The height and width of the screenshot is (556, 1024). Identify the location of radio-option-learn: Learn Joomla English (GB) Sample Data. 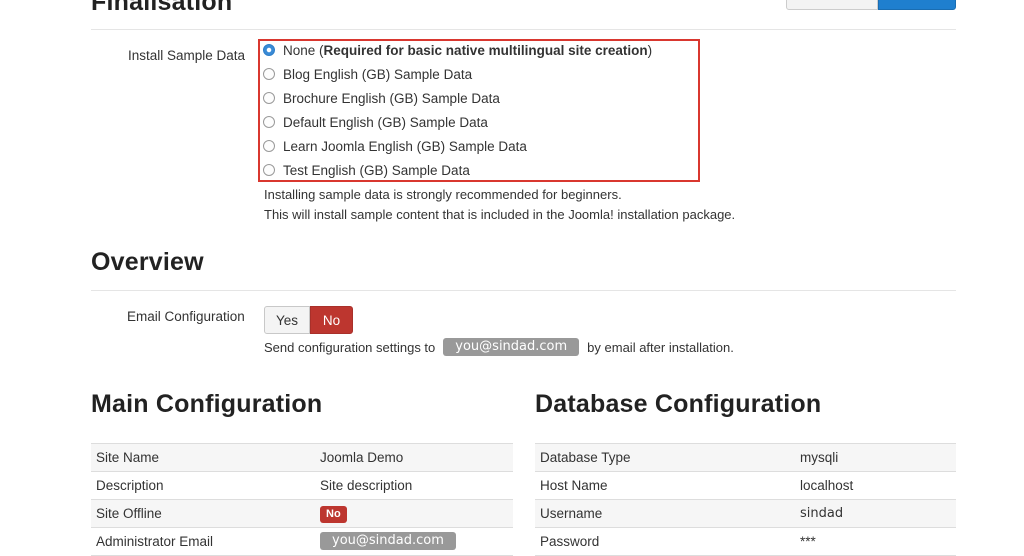
(395, 146).